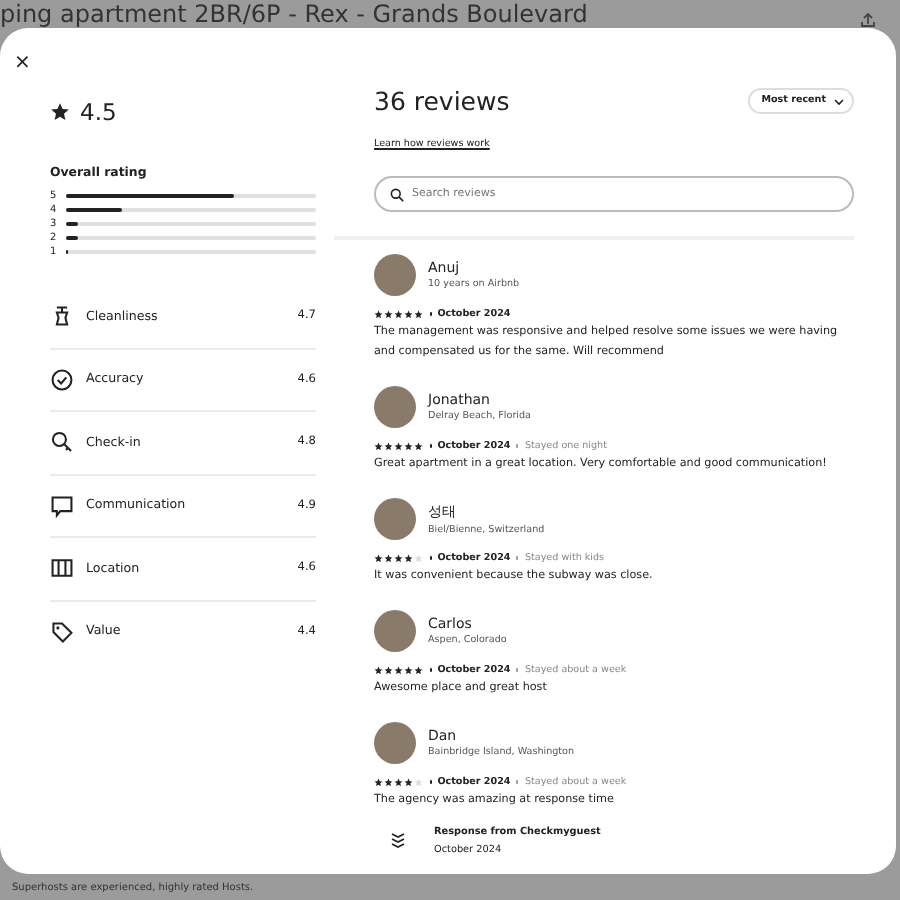 The image size is (900, 900). Describe the element at coordinates (397, 194) in the screenshot. I see `search-icon` at that location.